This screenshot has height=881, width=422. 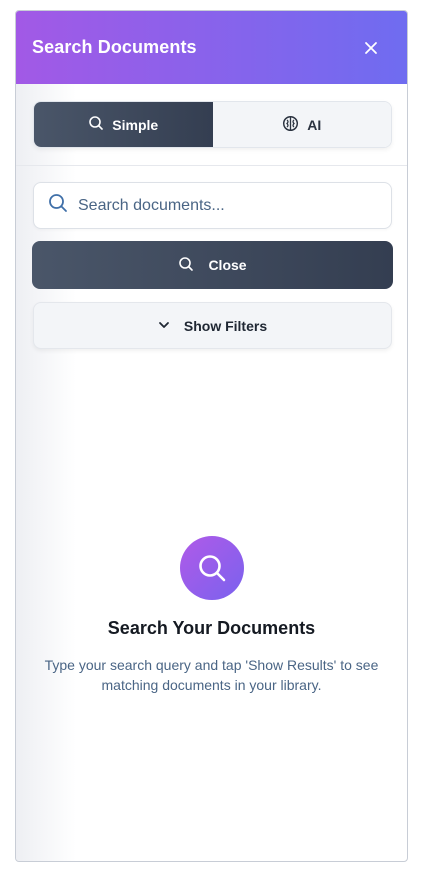 I want to click on empty-state-title: Search Your Documents, so click(x=211, y=628).